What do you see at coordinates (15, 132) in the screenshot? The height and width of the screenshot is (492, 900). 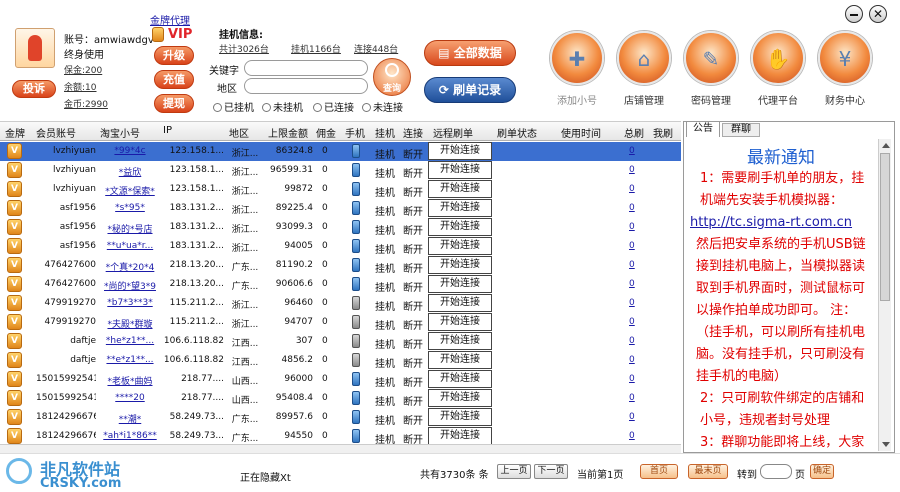 I see `col-gold: 金牌` at bounding box center [15, 132].